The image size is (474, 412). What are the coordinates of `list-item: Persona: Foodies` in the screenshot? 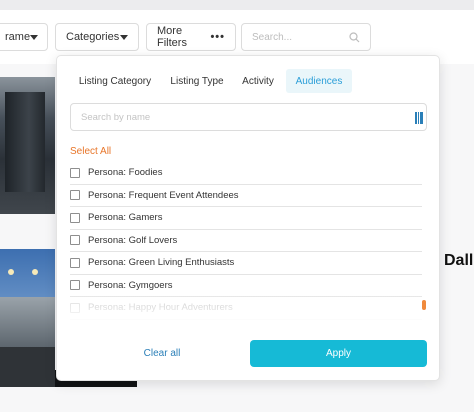 It's located at (246, 173).